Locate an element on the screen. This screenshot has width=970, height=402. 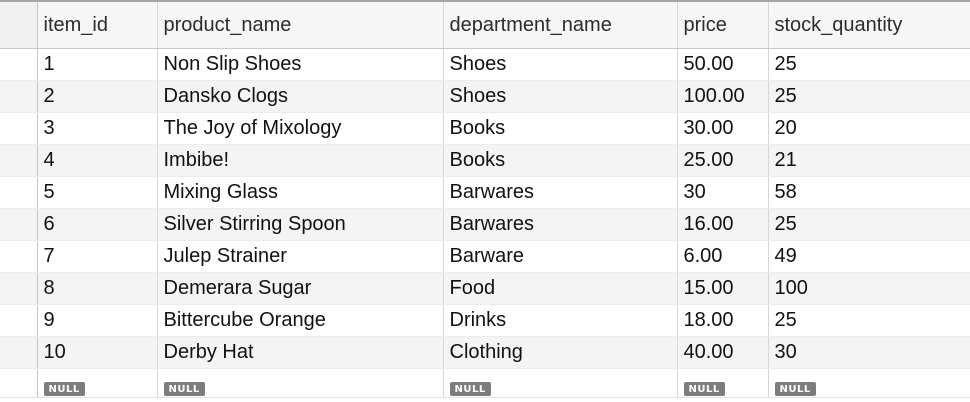
table-row: 10 Derby Hat Clothing 40.00 30 is located at coordinates (485, 352).